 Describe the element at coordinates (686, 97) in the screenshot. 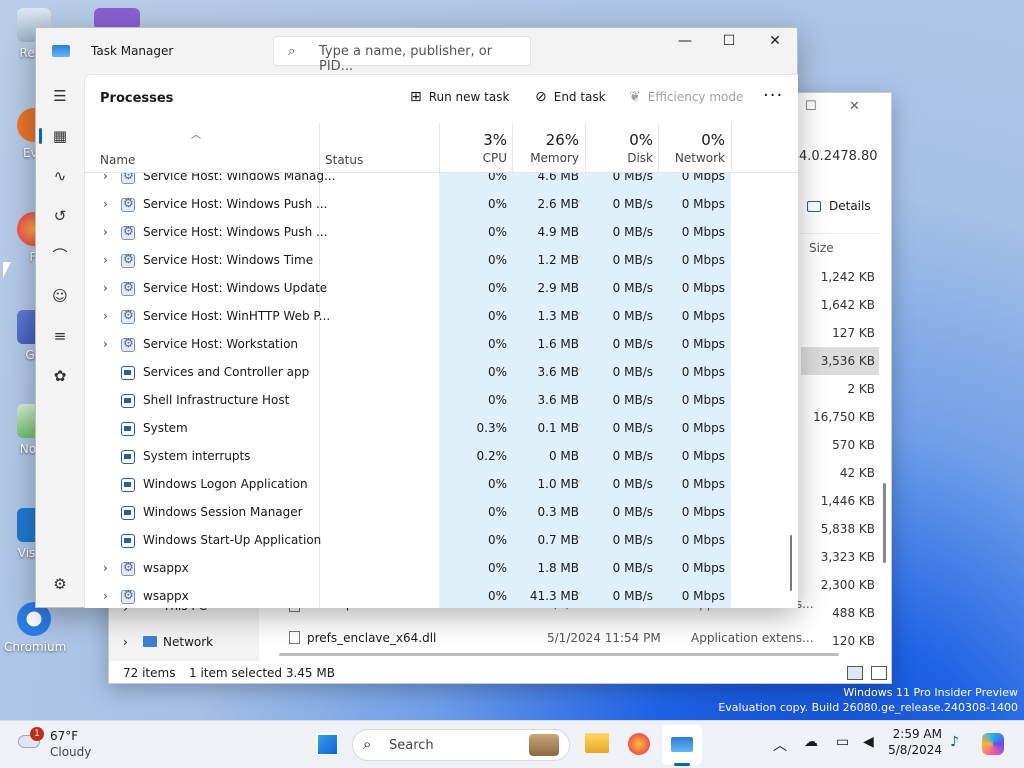

I see `efficiency-mode-button: ❦ Efficiency mode` at that location.